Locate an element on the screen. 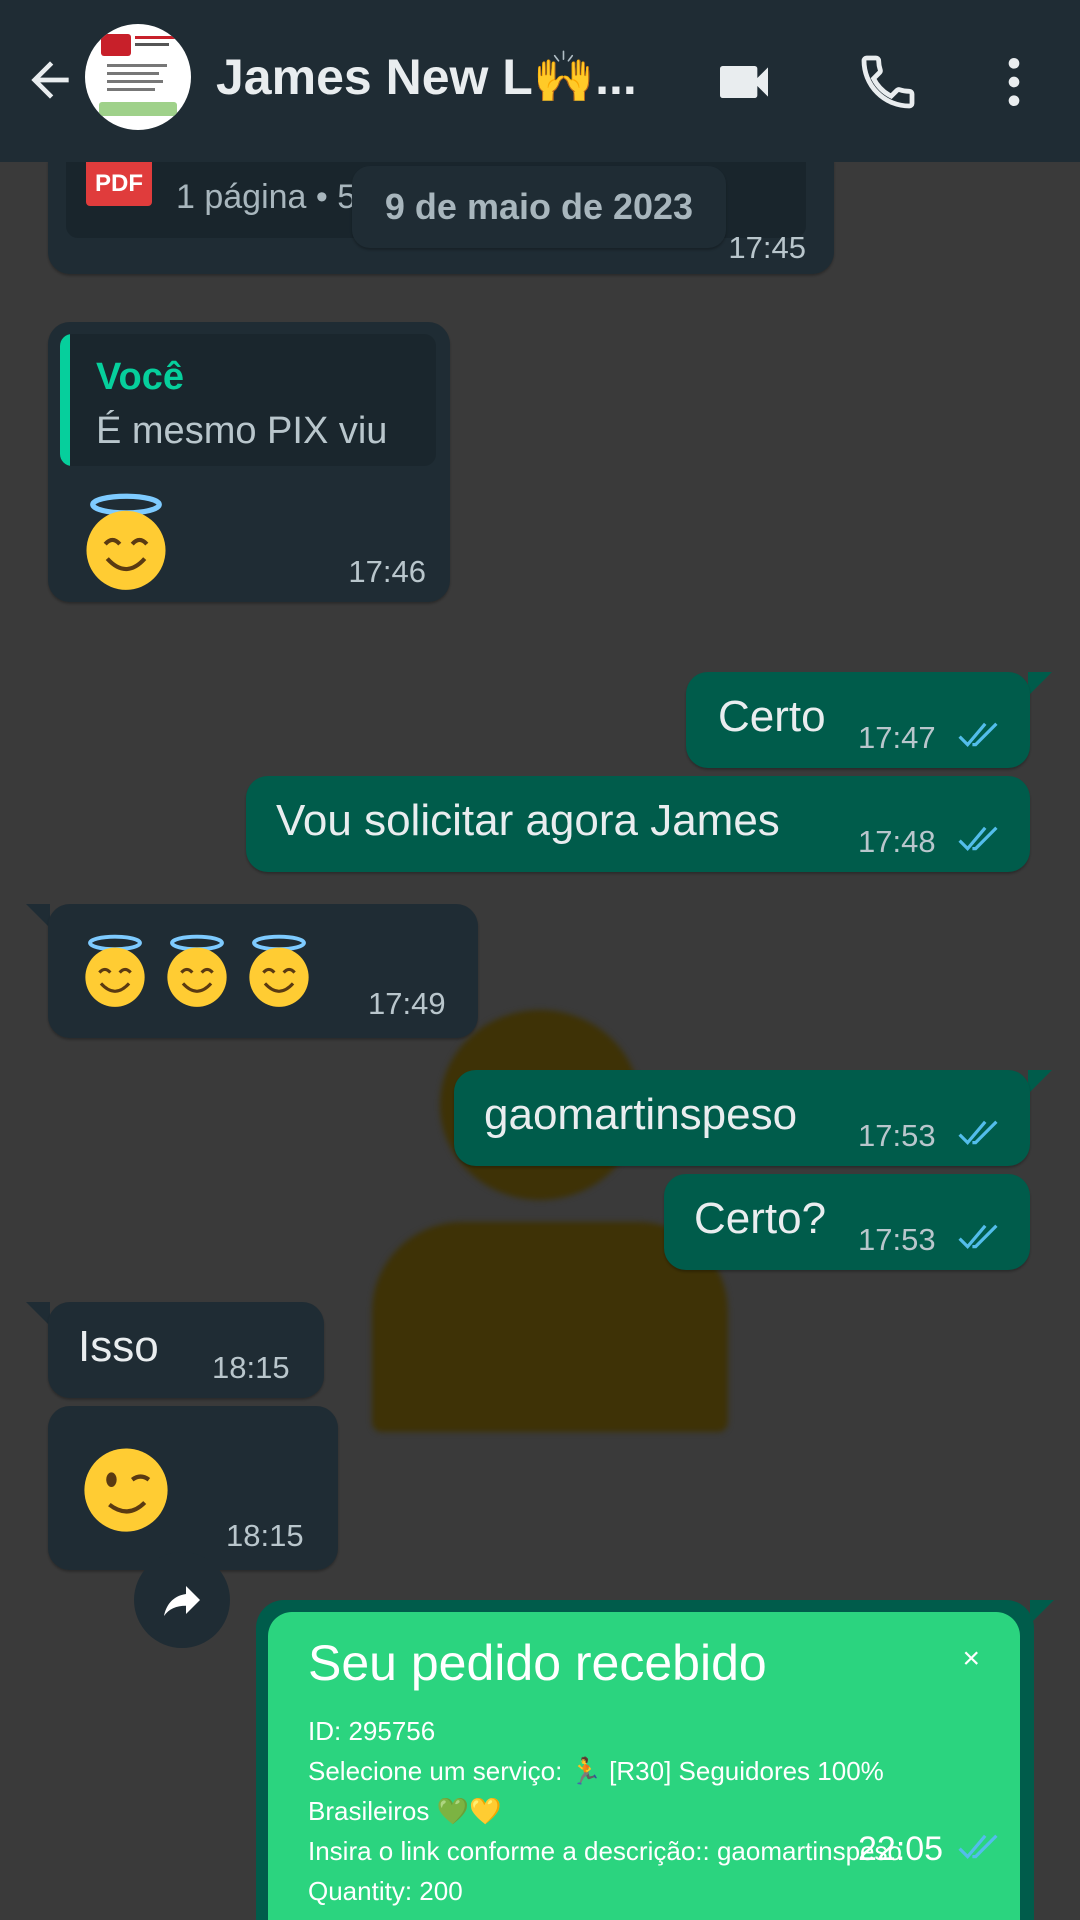 The height and width of the screenshot is (1920, 1080). forward-button is located at coordinates (182, 1600).